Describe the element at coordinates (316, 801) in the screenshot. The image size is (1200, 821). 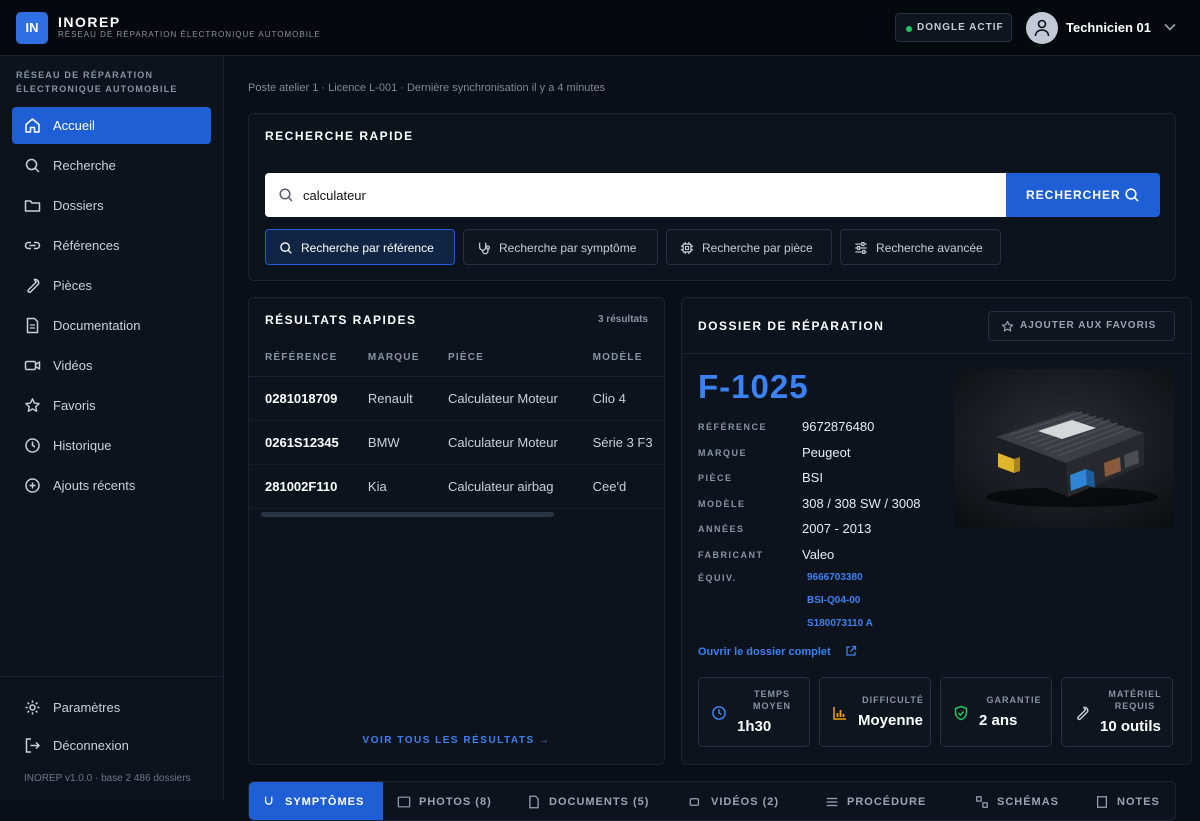
I see `tab-symptomes: SYMPTÔMES` at that location.